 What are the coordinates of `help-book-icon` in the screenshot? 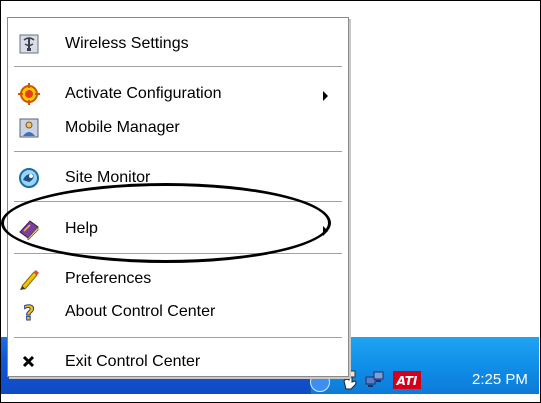 It's located at (29, 229).